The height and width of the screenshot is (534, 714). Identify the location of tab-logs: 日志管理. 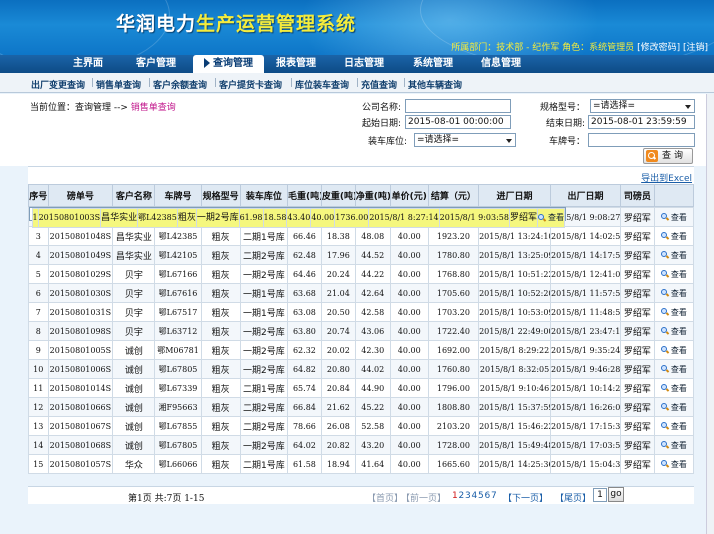
(364, 64).